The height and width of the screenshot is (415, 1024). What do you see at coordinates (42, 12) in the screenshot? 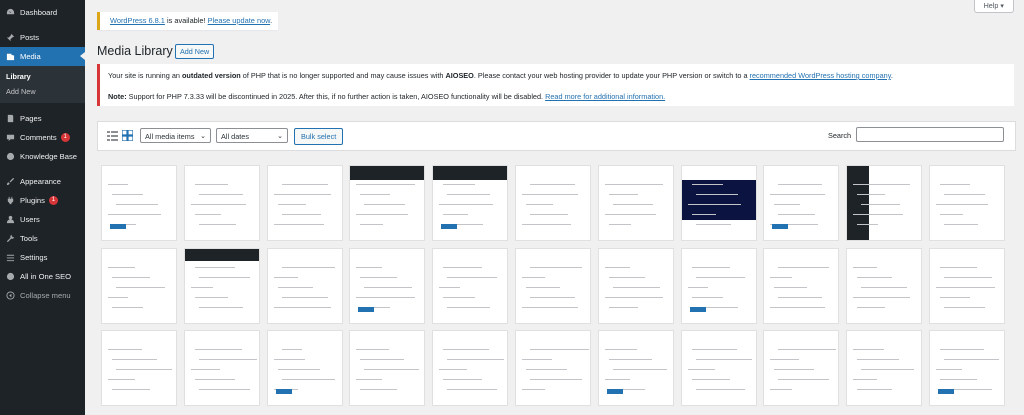
I see `sidebar-item-dashboard: Dashboard` at bounding box center [42, 12].